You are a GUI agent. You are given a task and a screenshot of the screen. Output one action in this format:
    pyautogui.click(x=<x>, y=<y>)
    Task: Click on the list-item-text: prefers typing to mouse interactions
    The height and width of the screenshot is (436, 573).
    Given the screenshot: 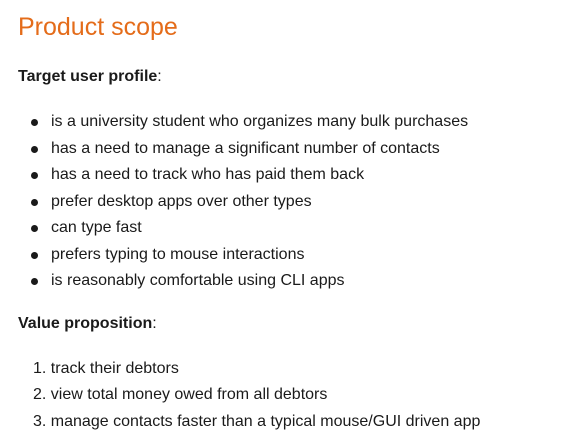 What is the action you would take?
    pyautogui.click(x=178, y=254)
    